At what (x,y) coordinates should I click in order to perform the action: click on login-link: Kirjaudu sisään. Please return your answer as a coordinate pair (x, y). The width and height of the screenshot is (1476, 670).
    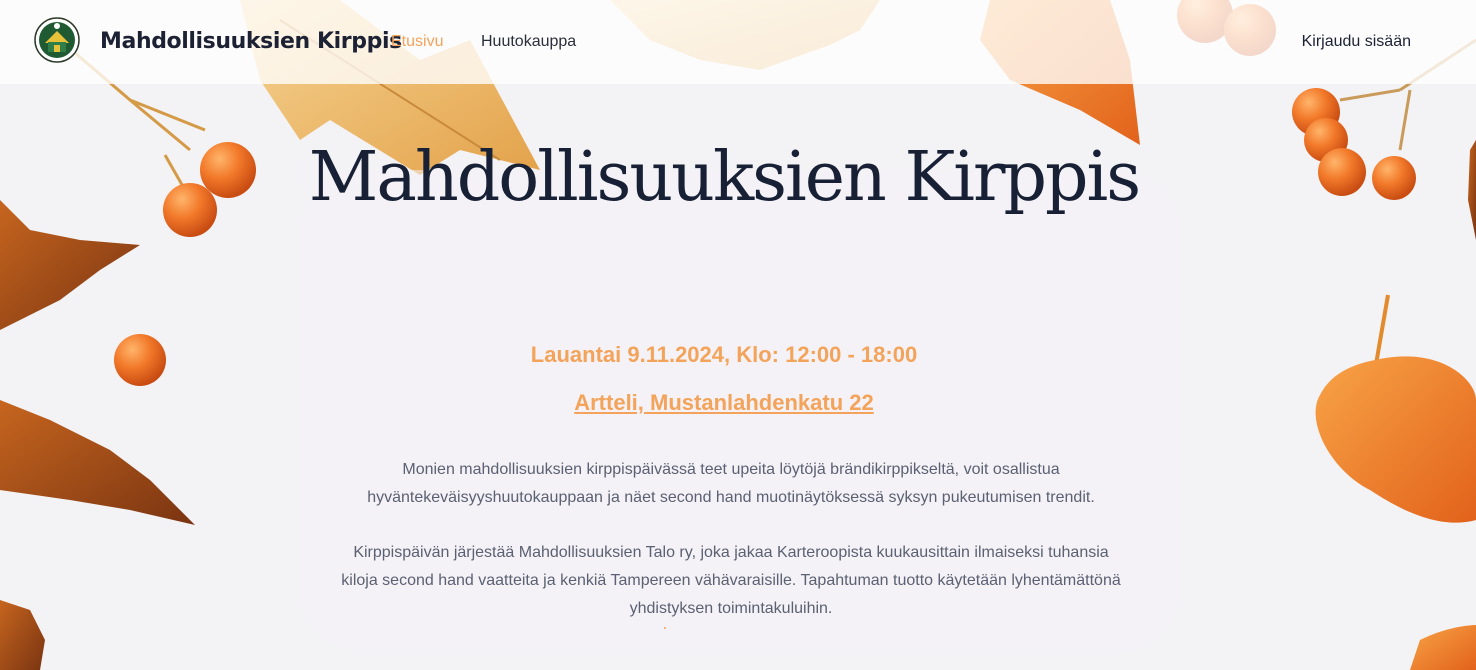
    Looking at the image, I should click on (1356, 42).